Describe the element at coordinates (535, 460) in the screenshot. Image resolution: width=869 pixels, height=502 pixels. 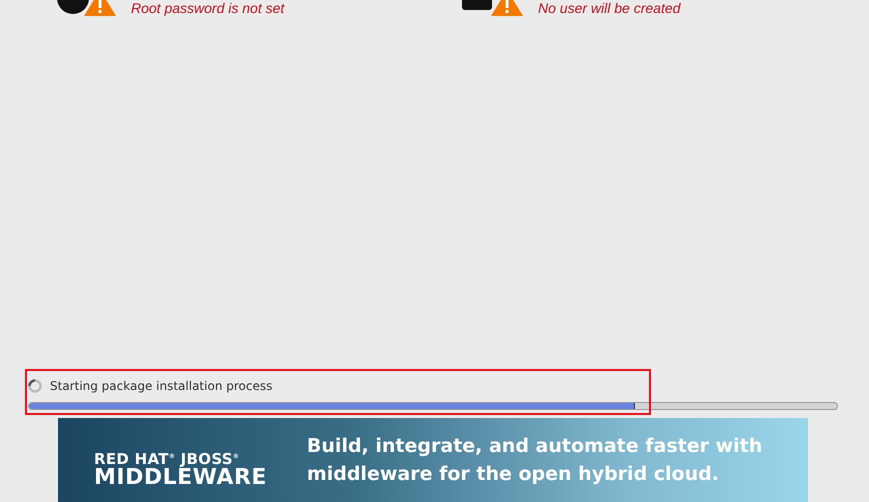
I see `tagline: Build, integrate, and automate faster with middleware for the open hybrid cloud.` at that location.